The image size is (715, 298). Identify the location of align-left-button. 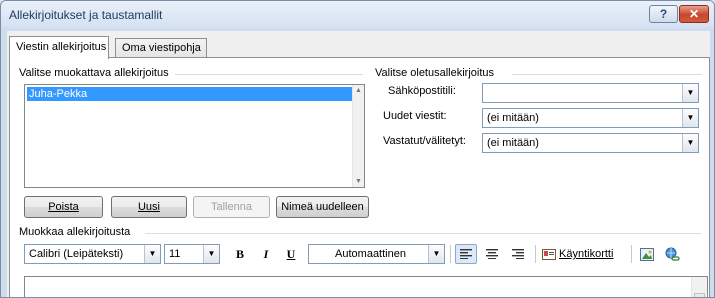
(466, 254).